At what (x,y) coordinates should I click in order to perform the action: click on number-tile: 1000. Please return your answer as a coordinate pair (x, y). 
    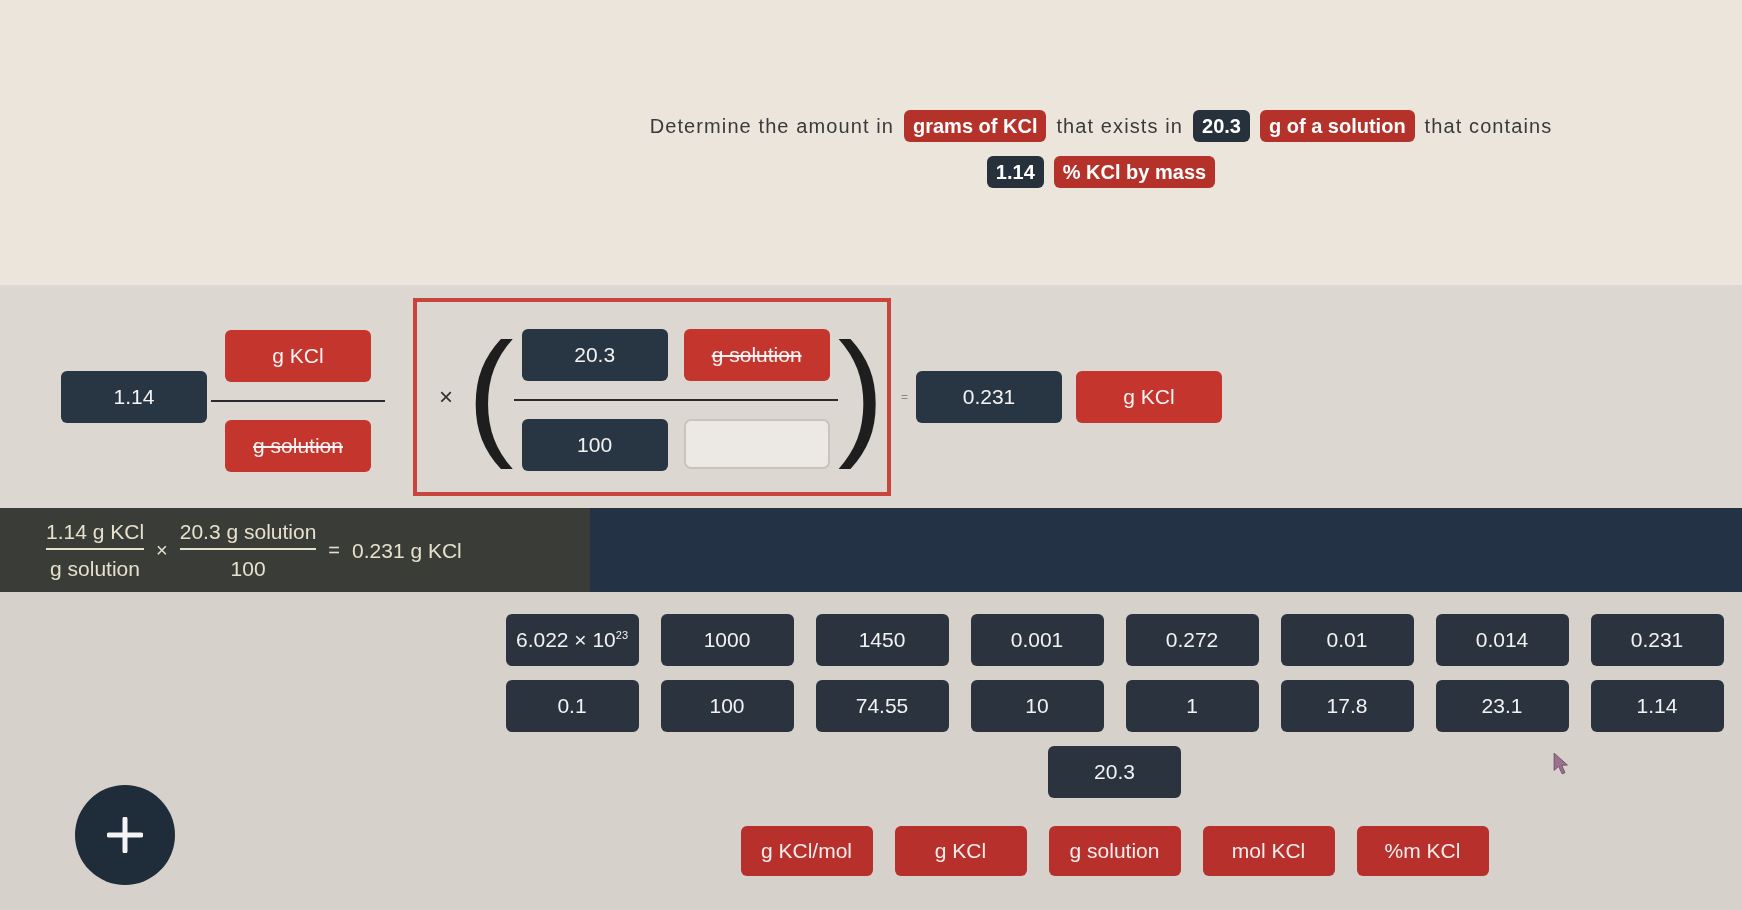
    Looking at the image, I should click on (727, 640).